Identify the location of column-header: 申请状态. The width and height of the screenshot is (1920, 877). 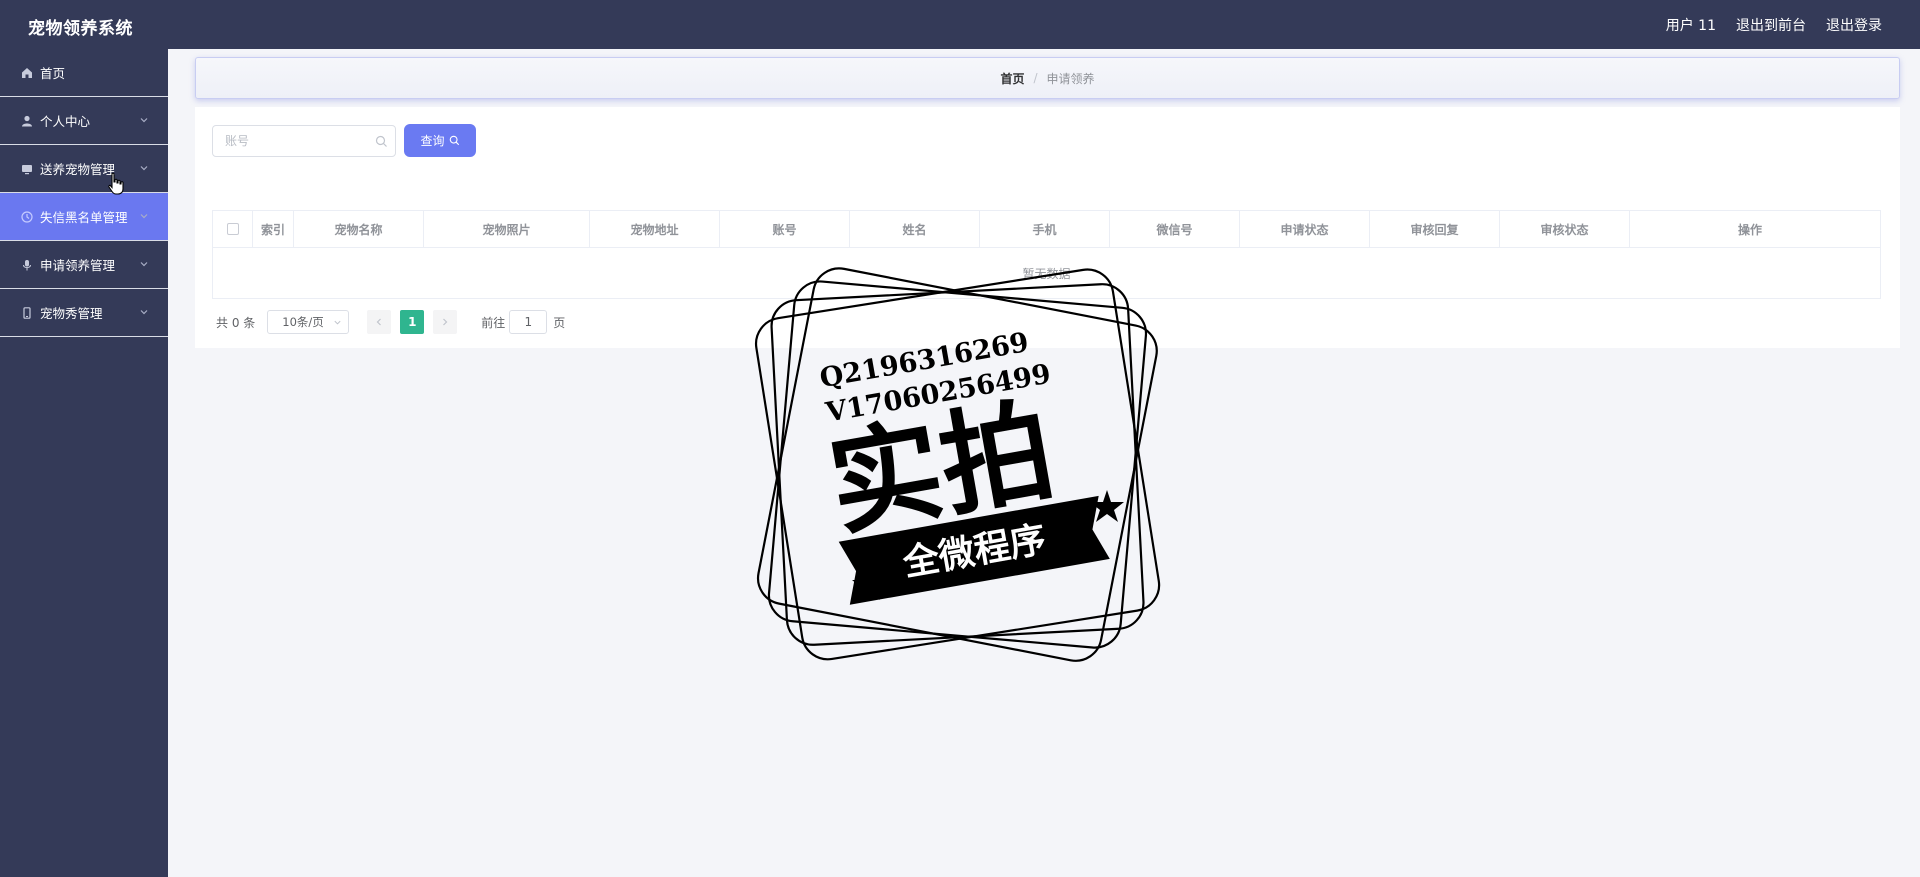
(1305, 229).